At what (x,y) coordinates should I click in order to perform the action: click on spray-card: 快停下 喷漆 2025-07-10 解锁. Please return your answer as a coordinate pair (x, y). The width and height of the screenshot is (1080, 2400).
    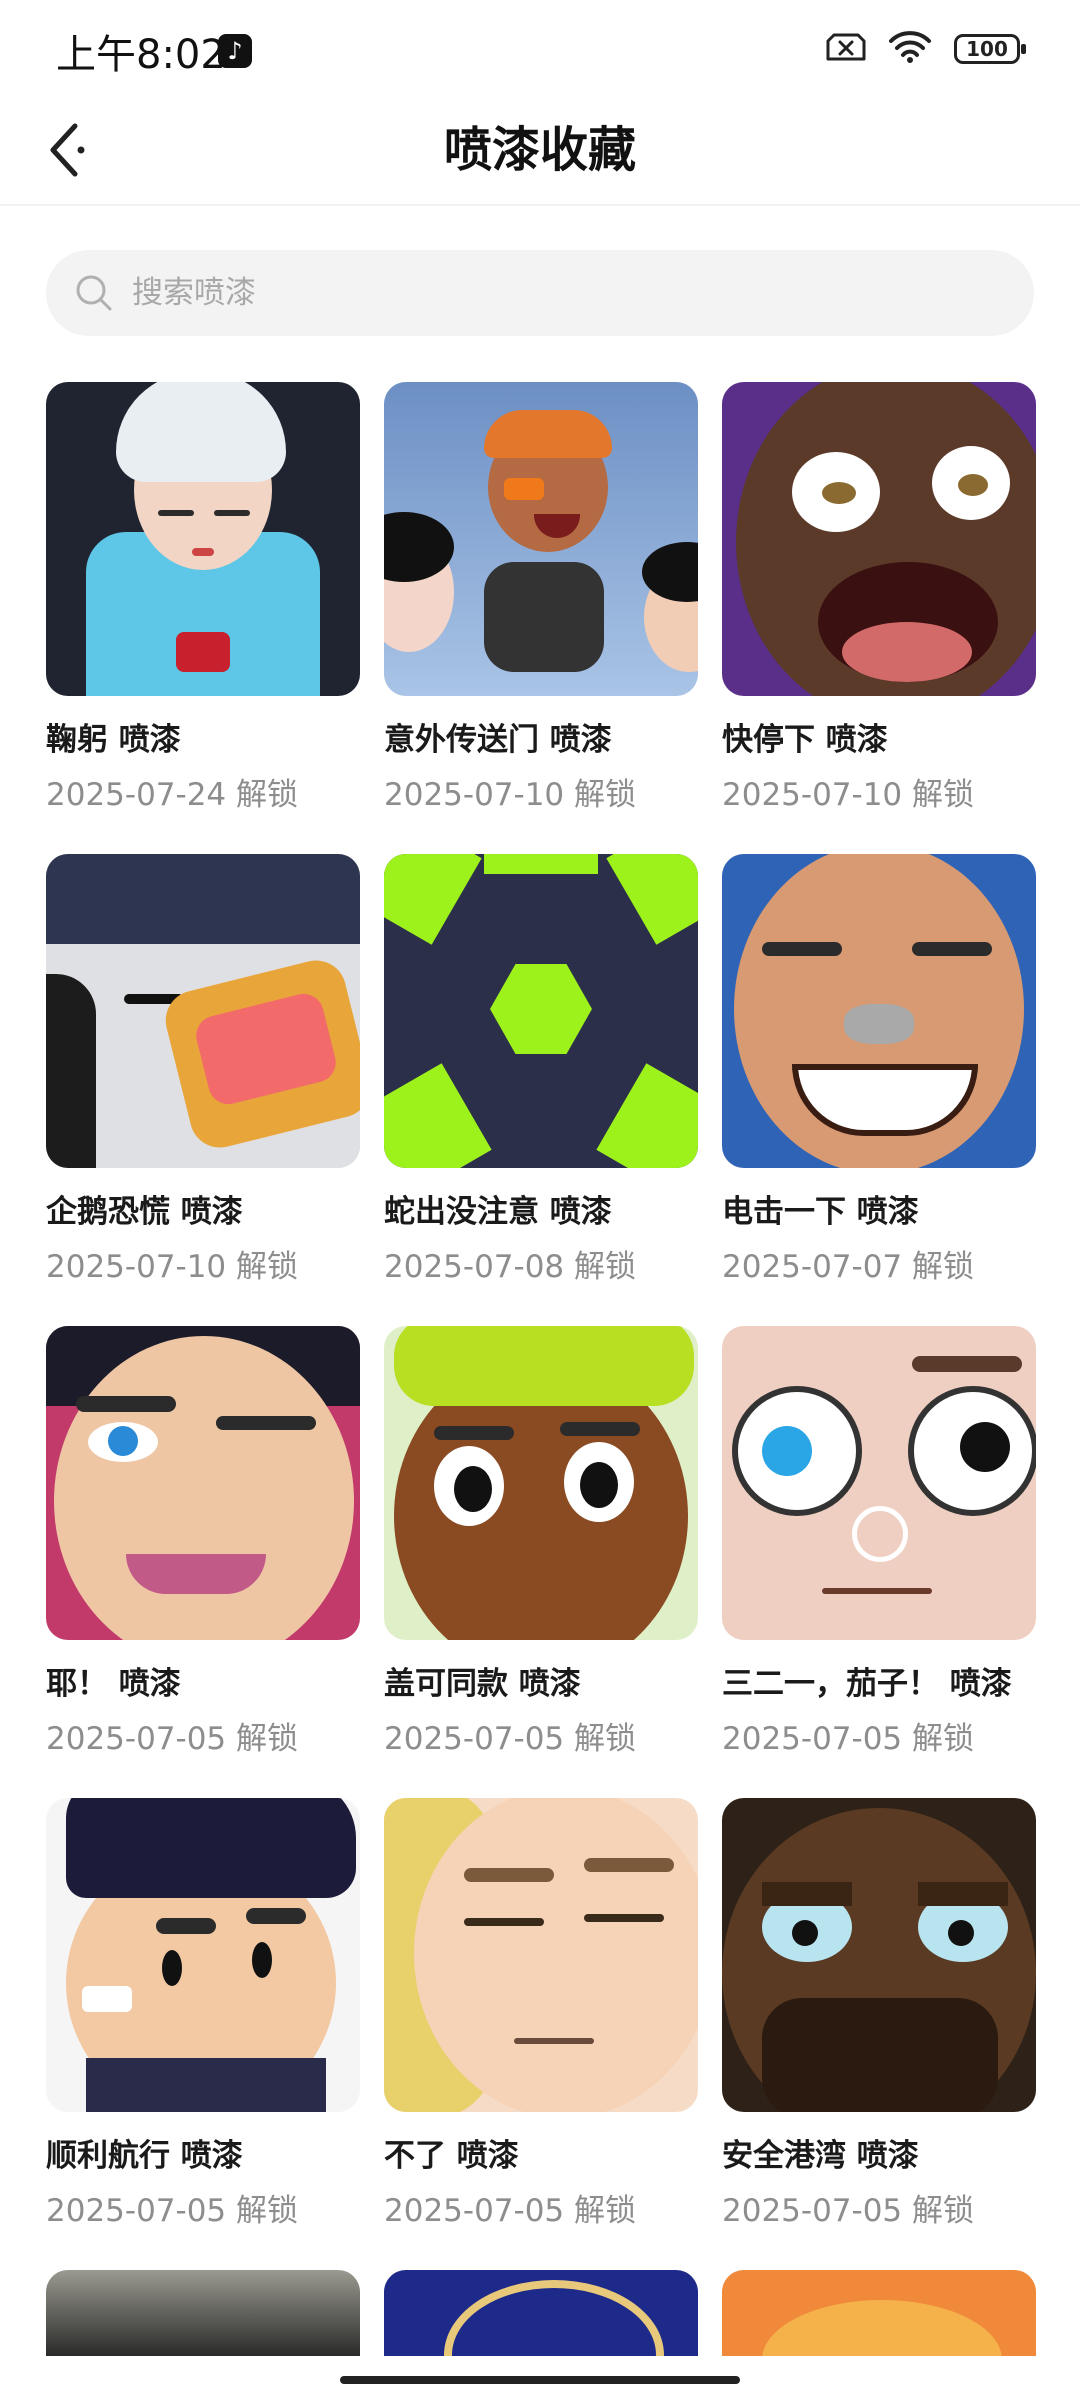
    Looking at the image, I should click on (879, 598).